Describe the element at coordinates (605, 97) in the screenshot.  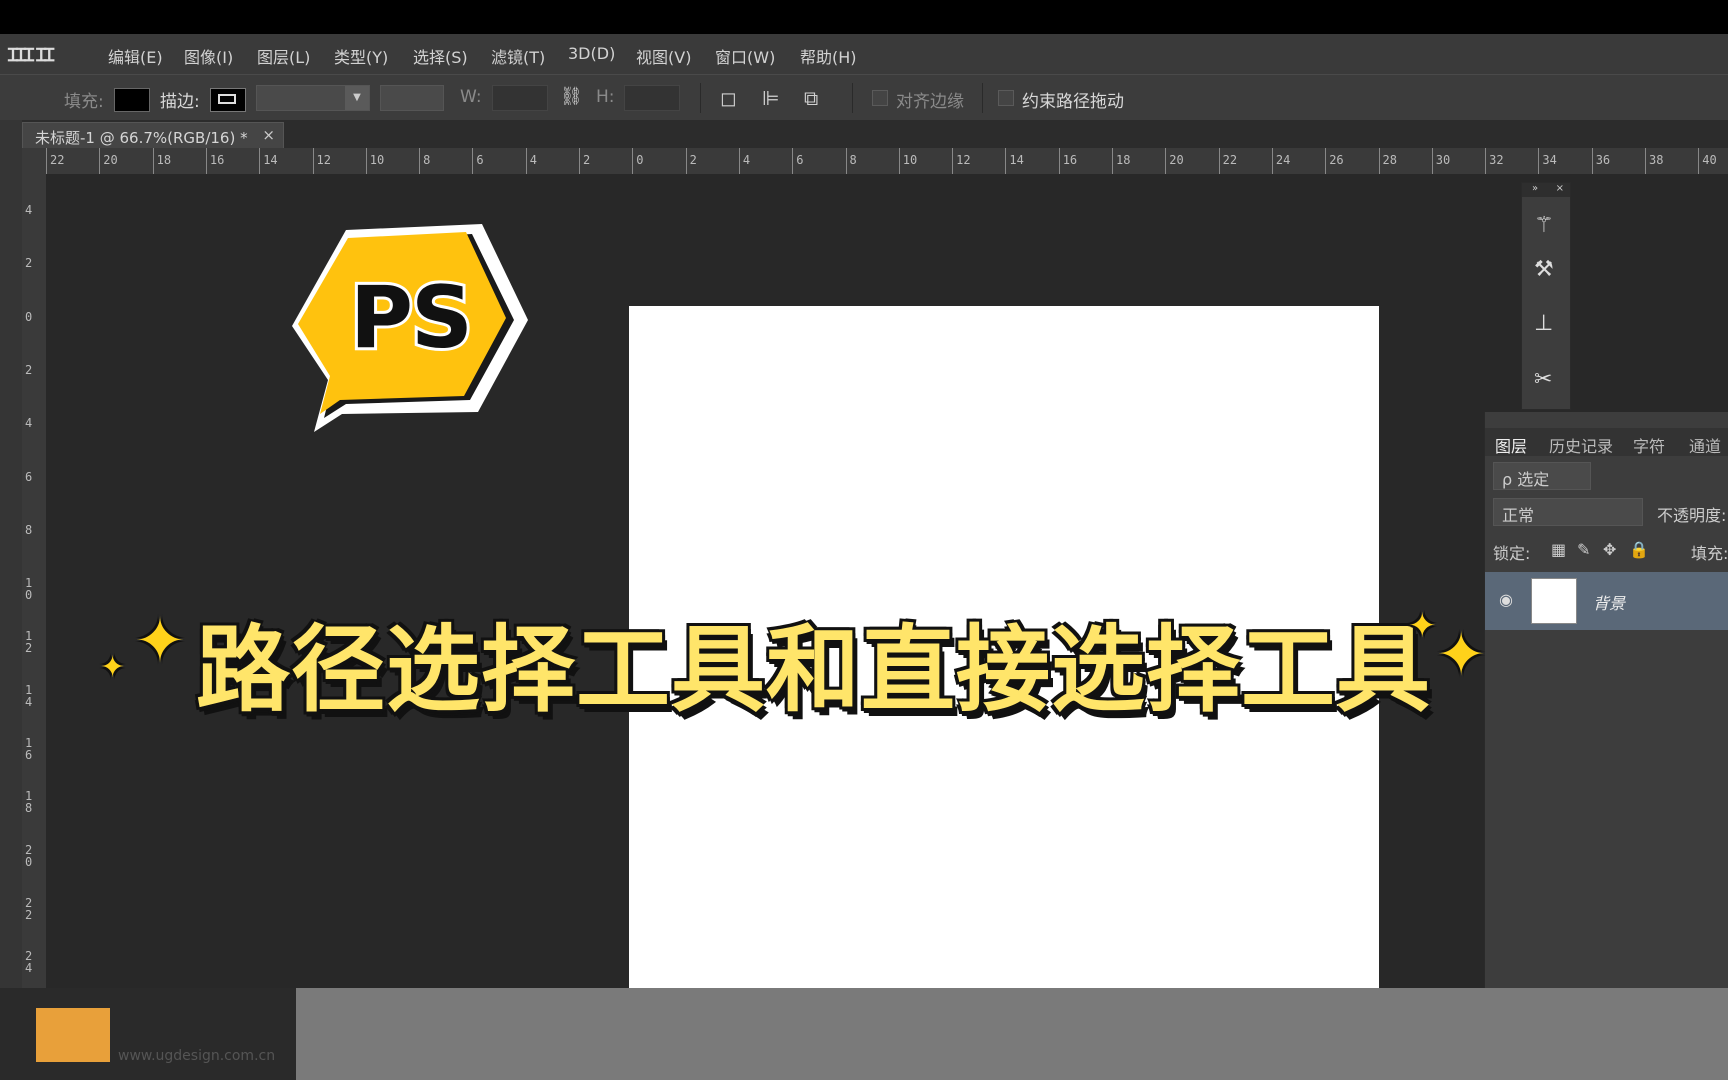
I see `height-label: H:` at that location.